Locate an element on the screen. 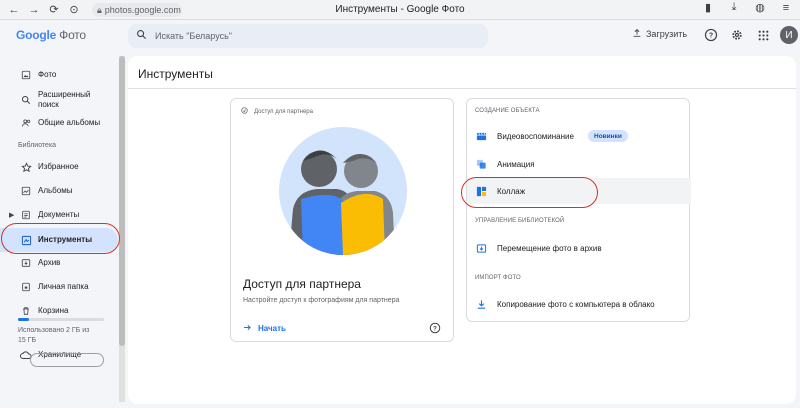 Image resolution: width=800 pixels, height=408 pixels. sidebar-item-archive: Архив is located at coordinates (59, 263).